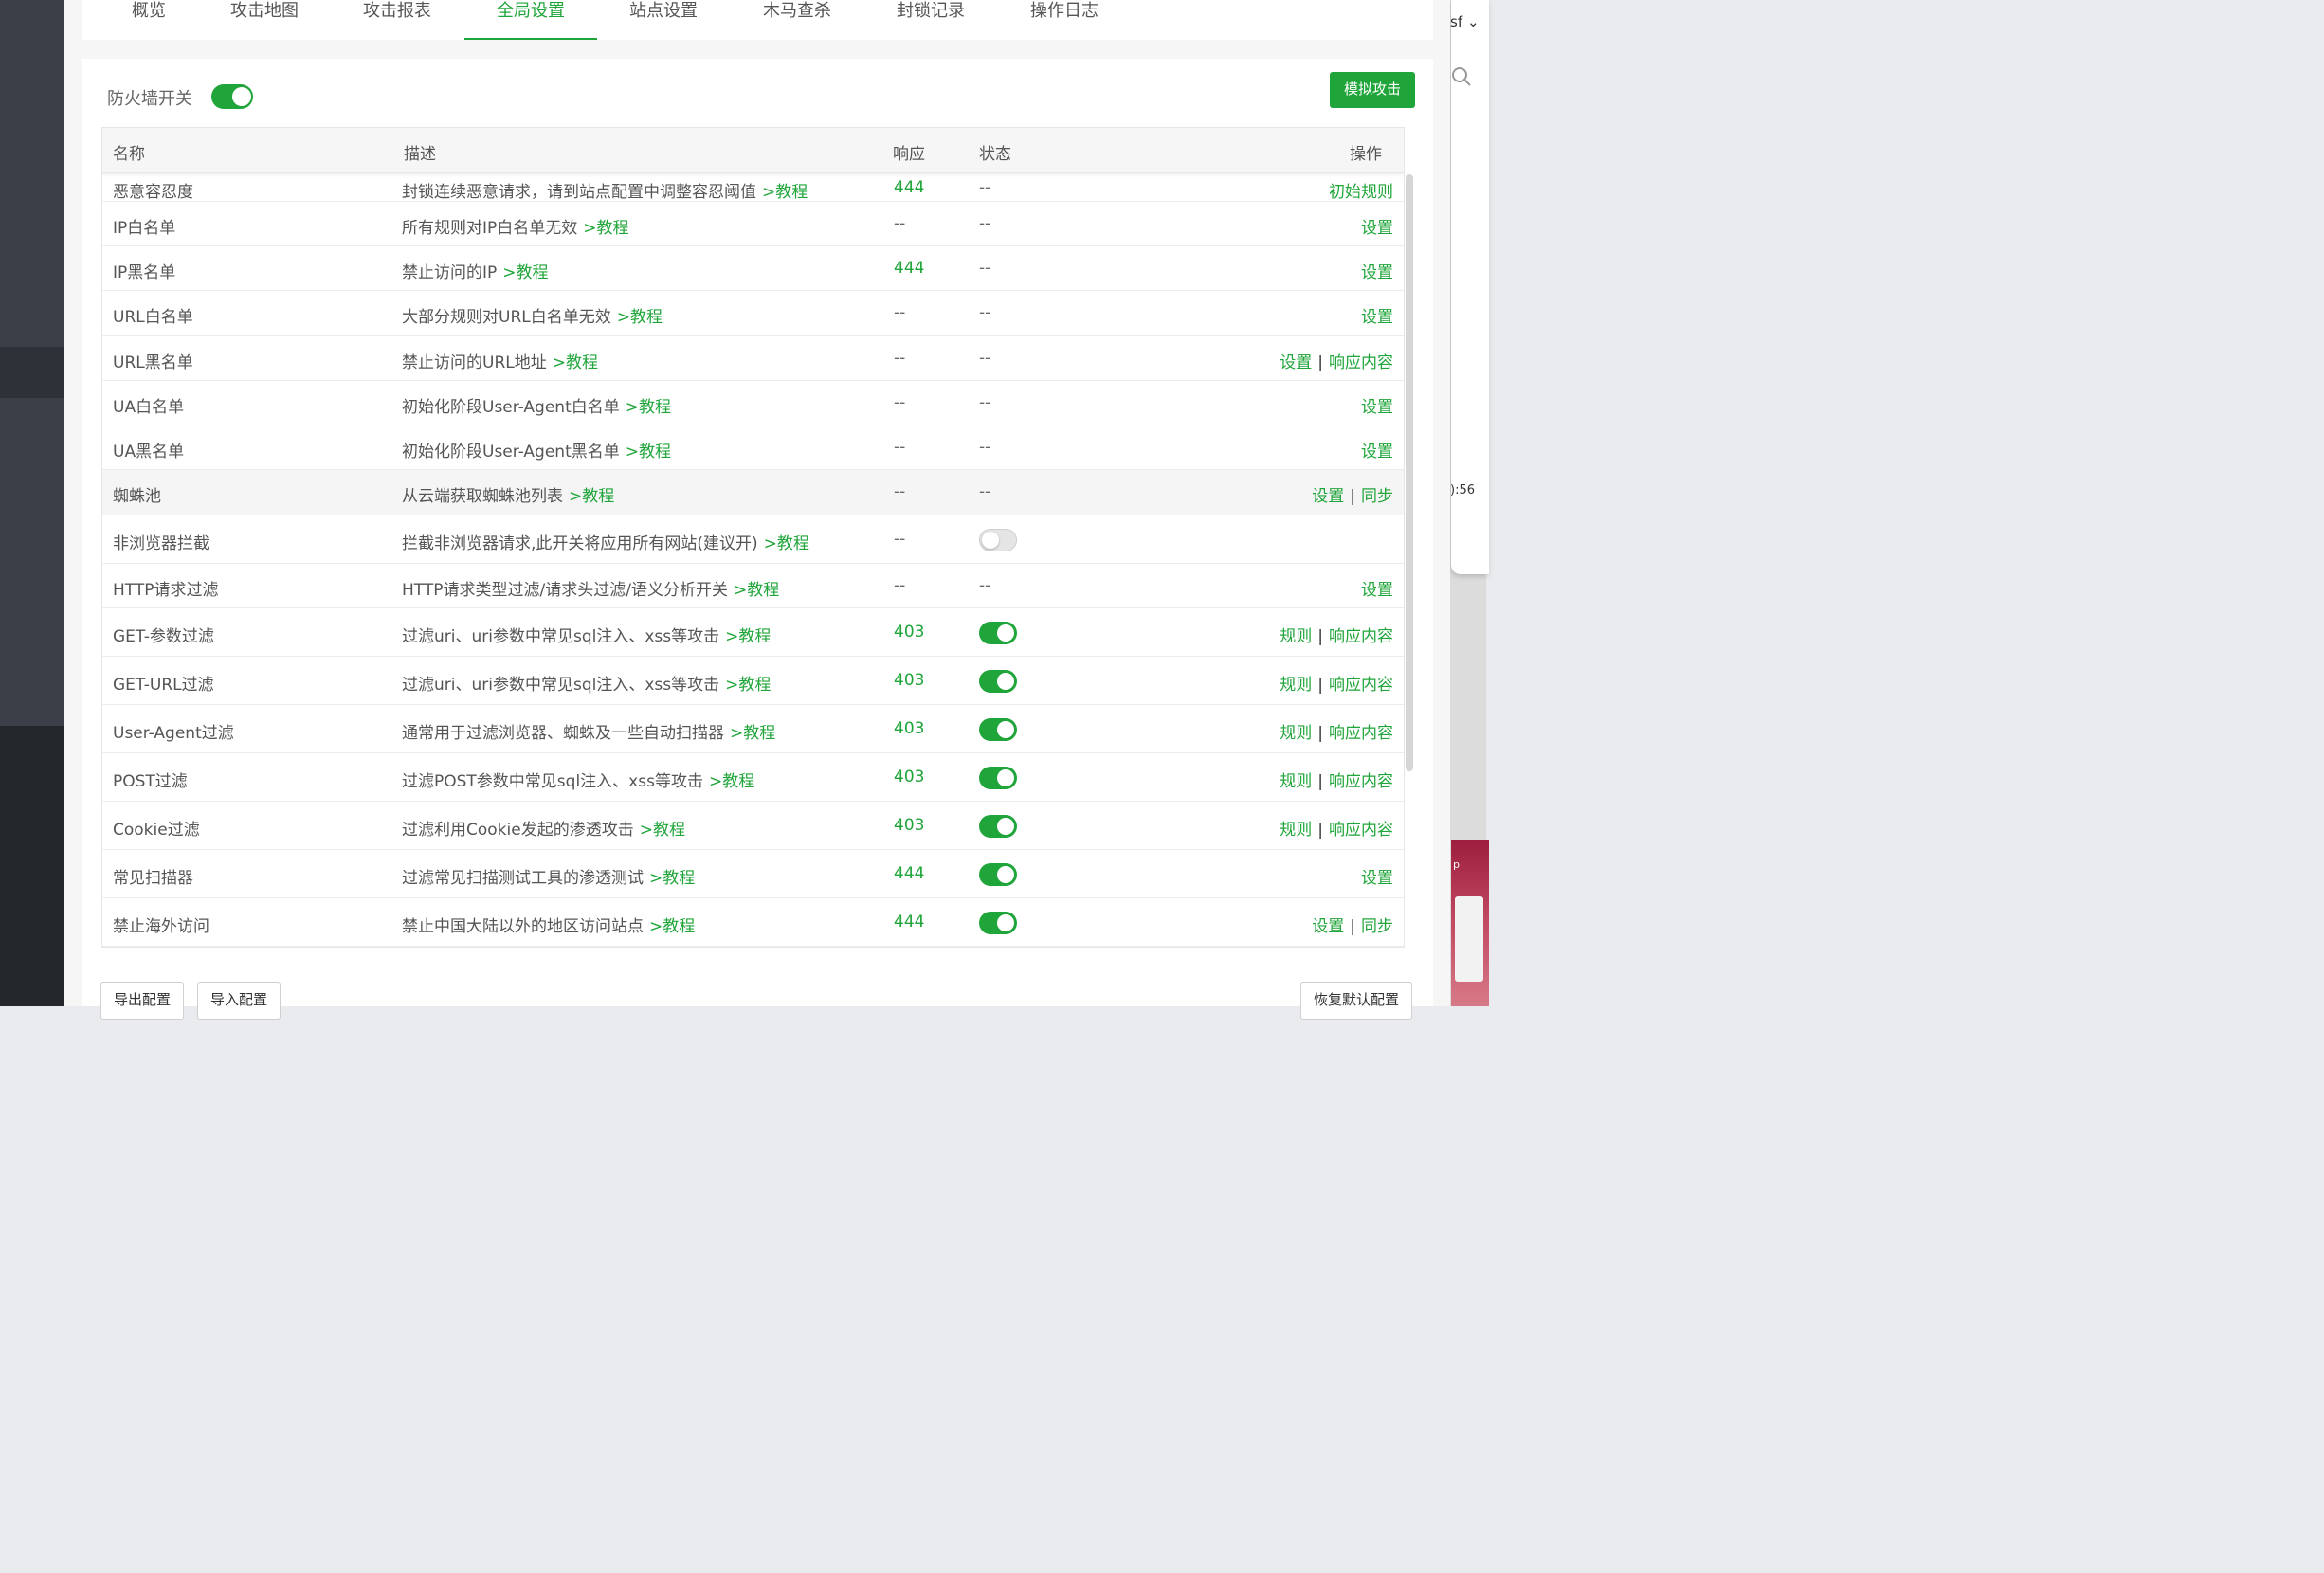 The height and width of the screenshot is (1573, 2324). What do you see at coordinates (232, 96) in the screenshot?
I see `firewall-toggle` at bounding box center [232, 96].